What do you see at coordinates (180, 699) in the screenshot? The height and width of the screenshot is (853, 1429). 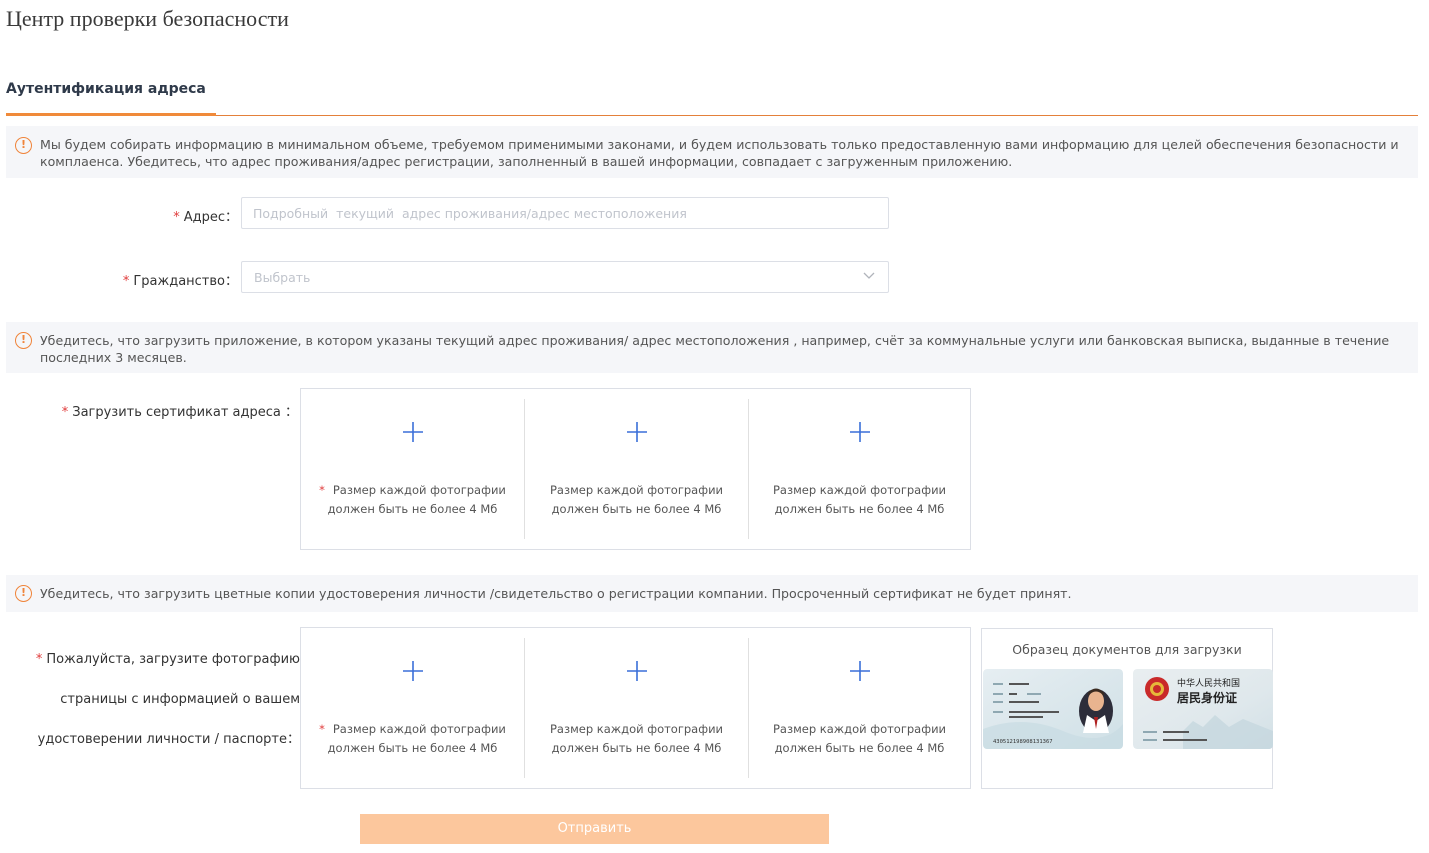 I see `id-document-label-line: страницы с информацией о вашем` at bounding box center [180, 699].